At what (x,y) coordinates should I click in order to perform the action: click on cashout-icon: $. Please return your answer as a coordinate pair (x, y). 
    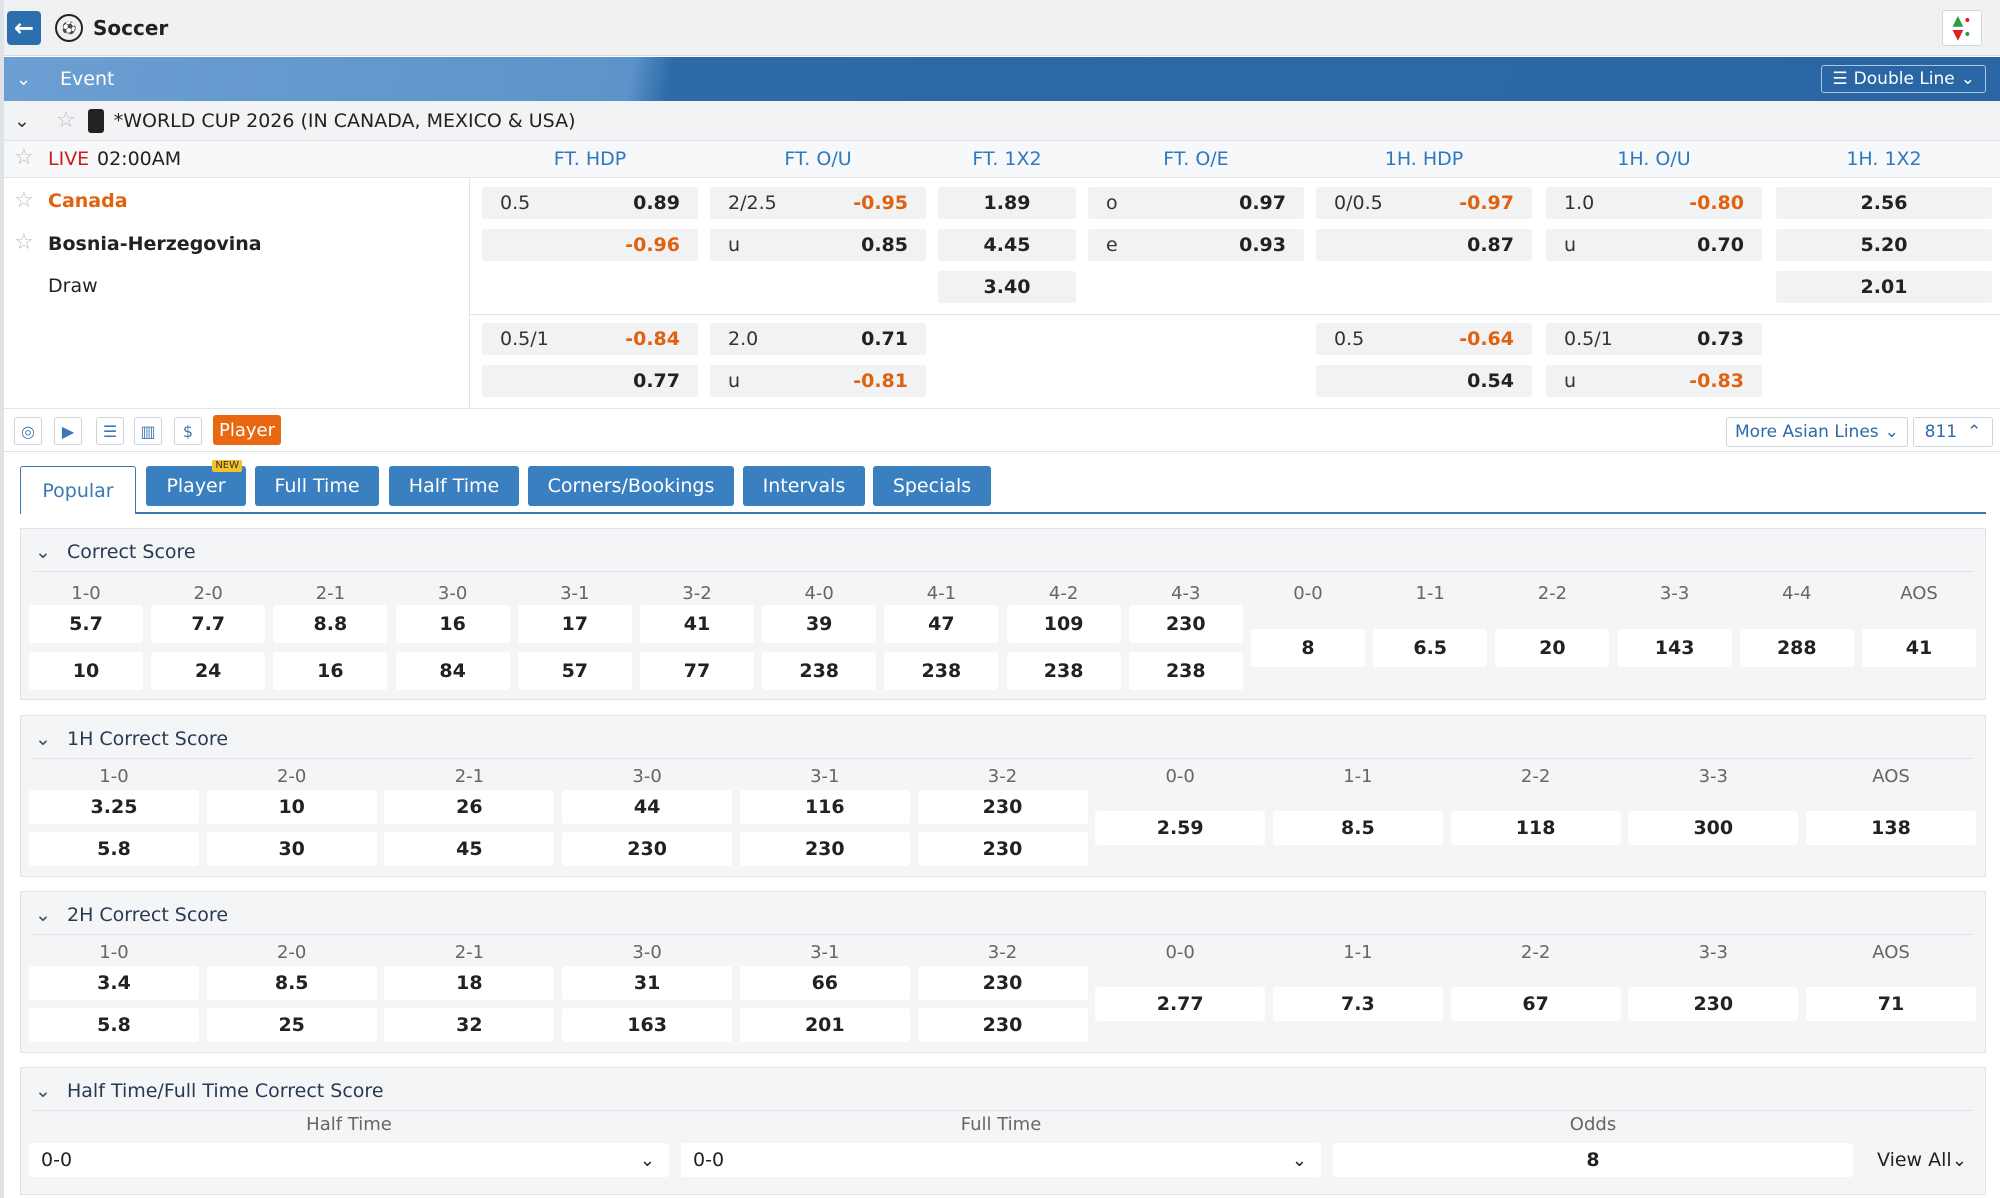
    Looking at the image, I should click on (188, 431).